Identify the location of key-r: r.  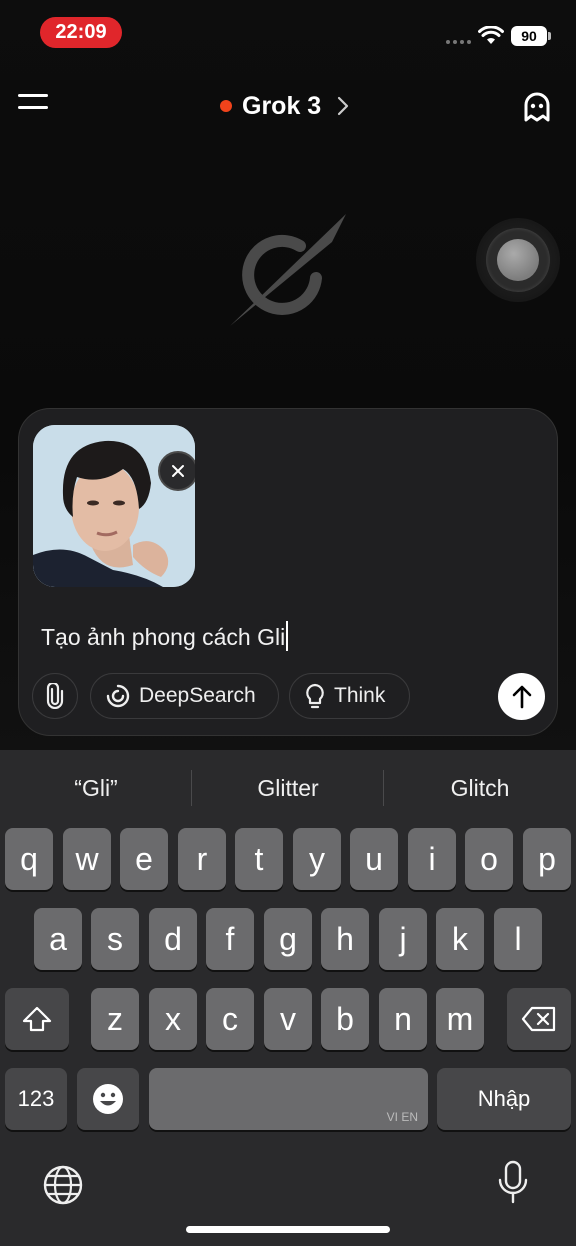
(202, 859).